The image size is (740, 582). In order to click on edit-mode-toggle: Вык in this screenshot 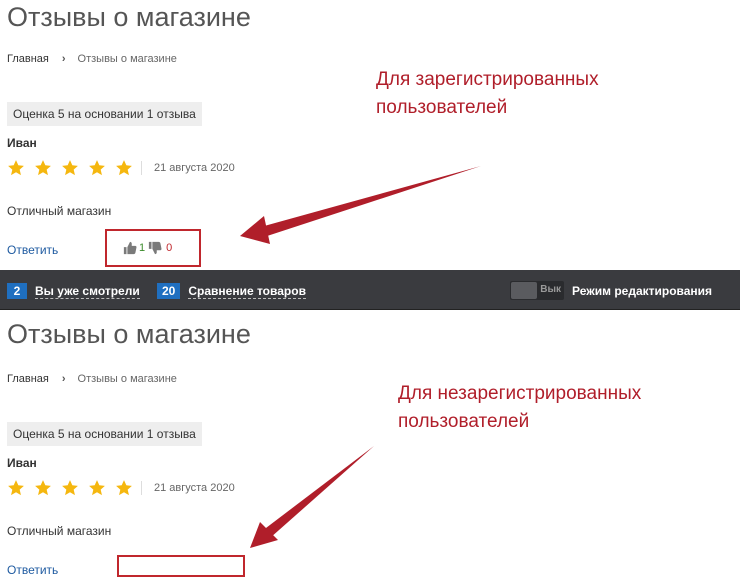, I will do `click(537, 290)`.